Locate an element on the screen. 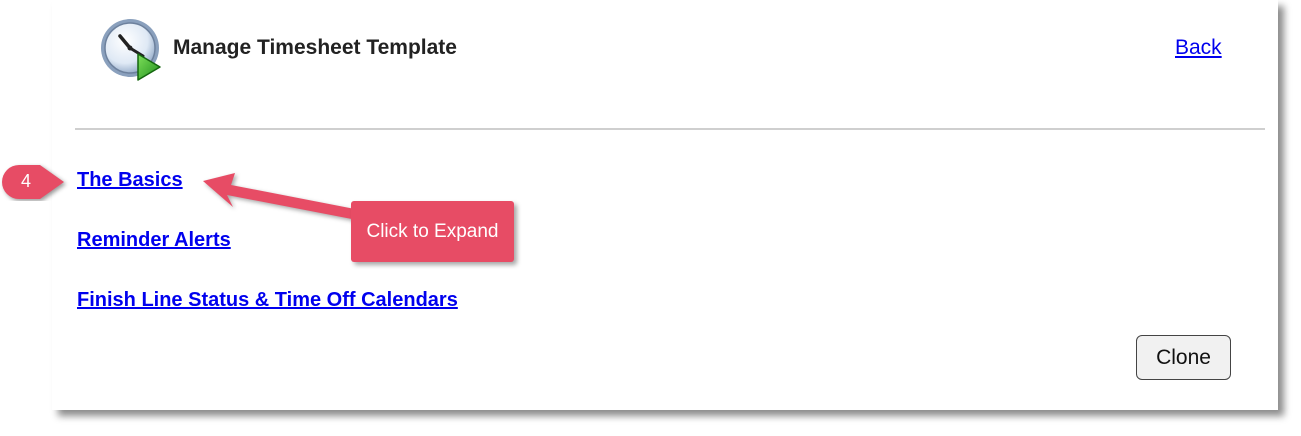  header-divider is located at coordinates (670, 129).